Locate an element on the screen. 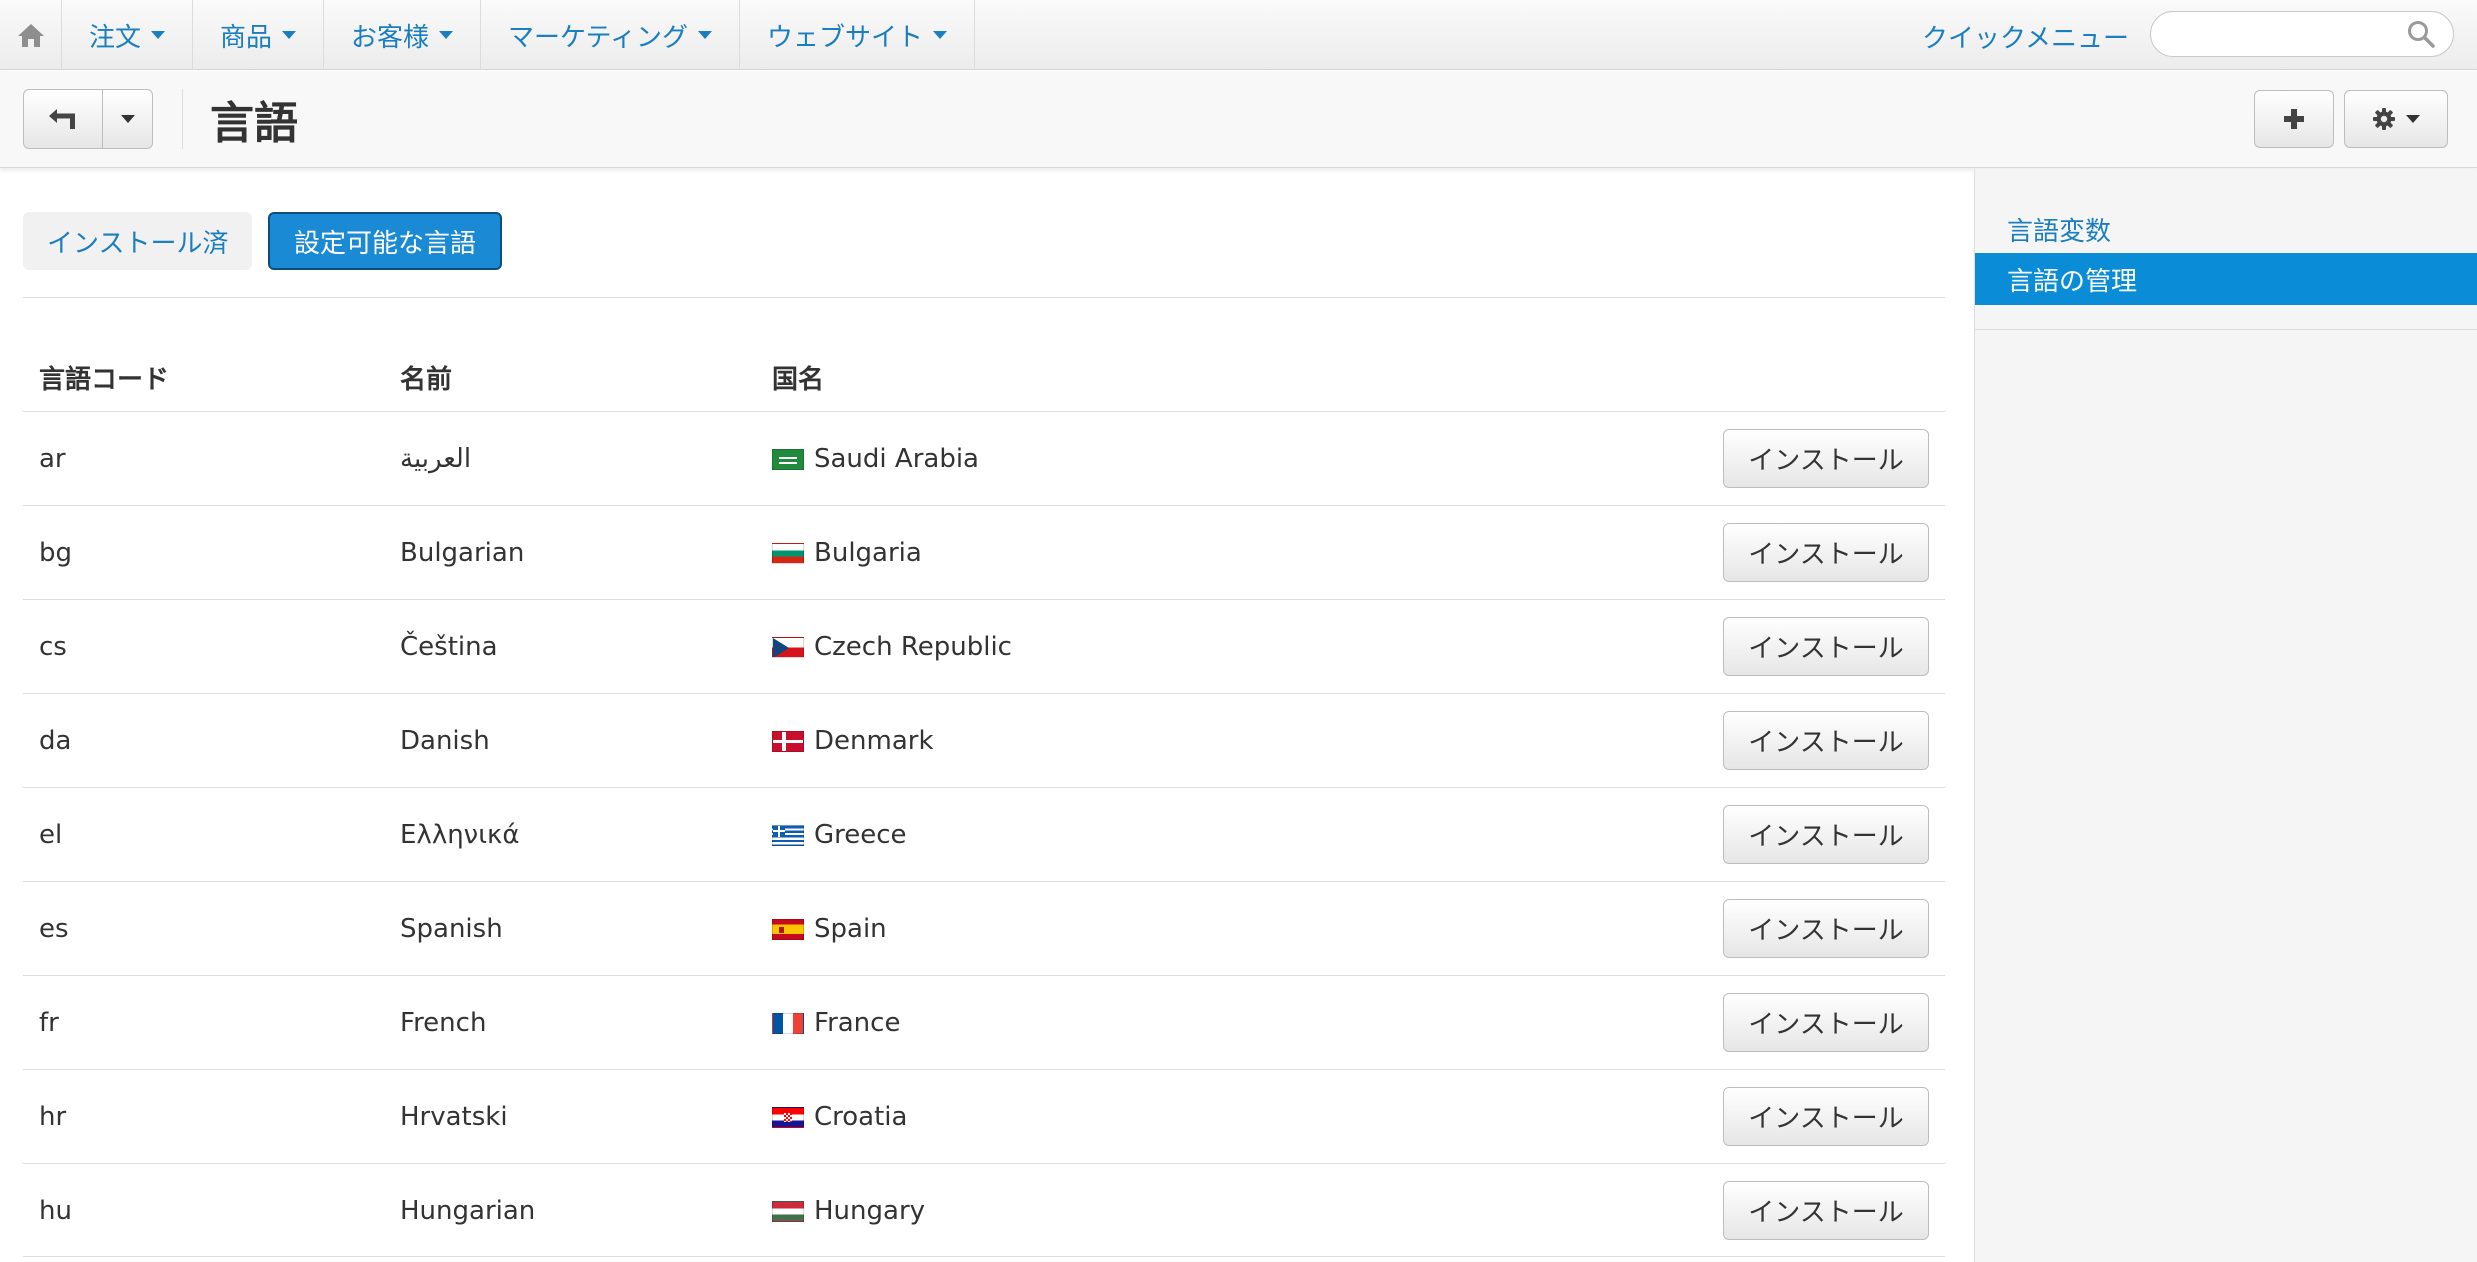 Image resolution: width=2477 pixels, height=1262 pixels. menu-marketing: マーケティング is located at coordinates (610, 35).